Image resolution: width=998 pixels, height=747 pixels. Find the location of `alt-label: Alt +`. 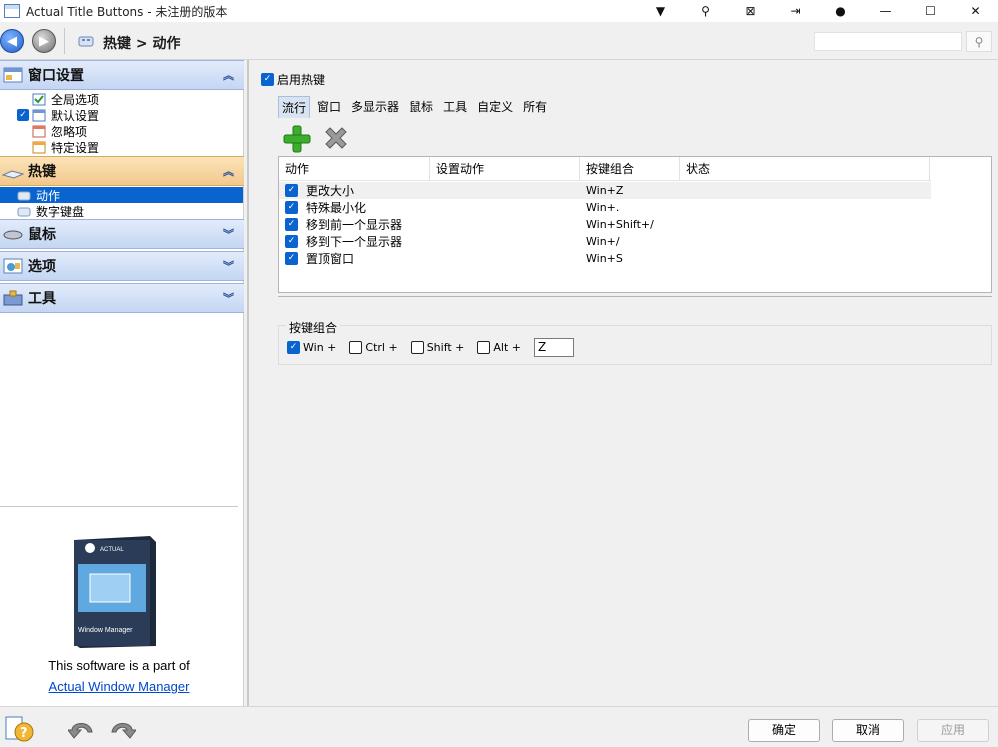

alt-label: Alt + is located at coordinates (507, 347).